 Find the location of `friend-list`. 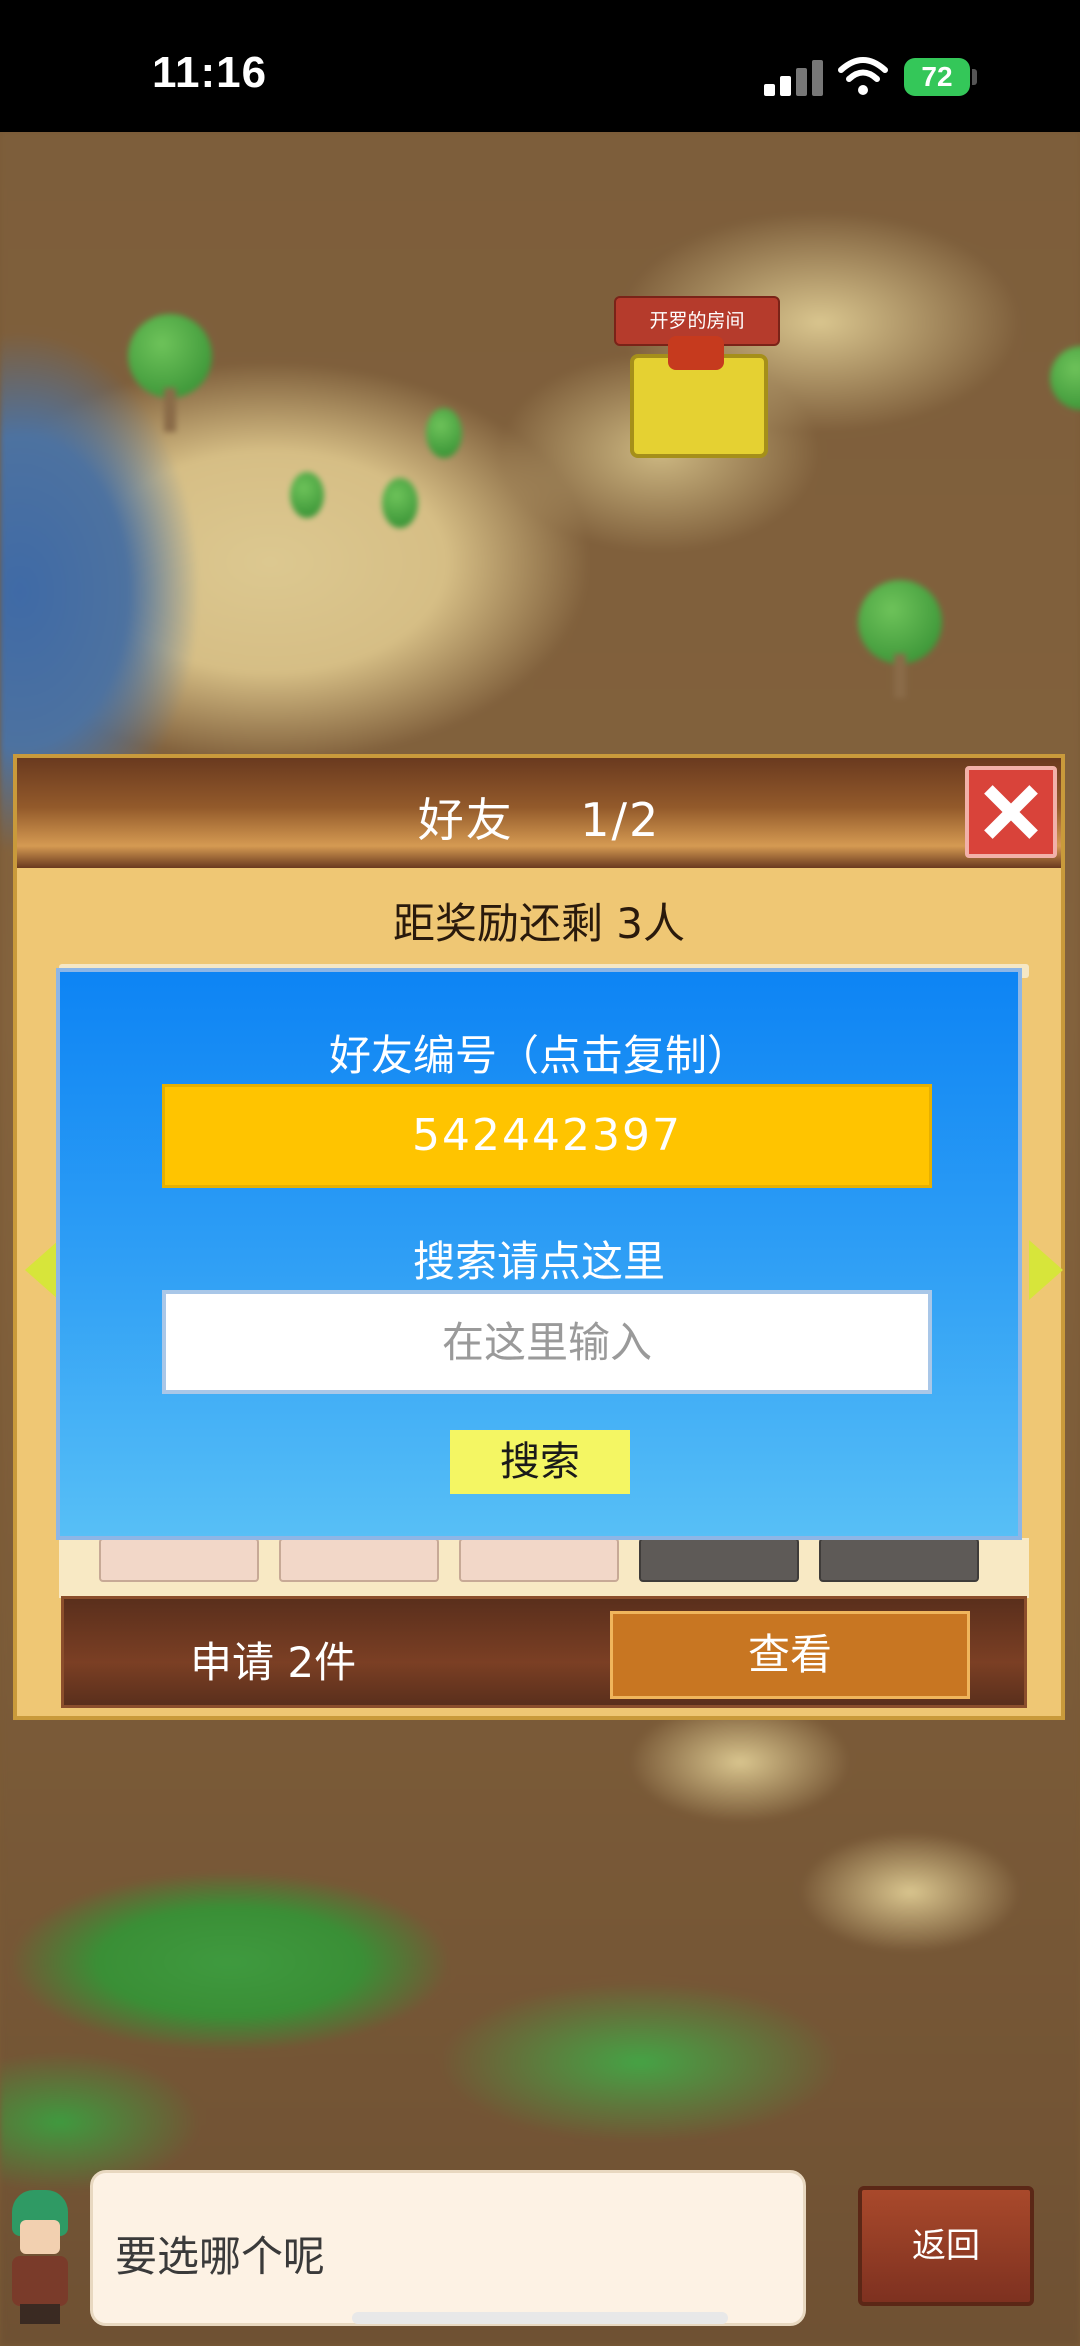

friend-list is located at coordinates (544, 1568).